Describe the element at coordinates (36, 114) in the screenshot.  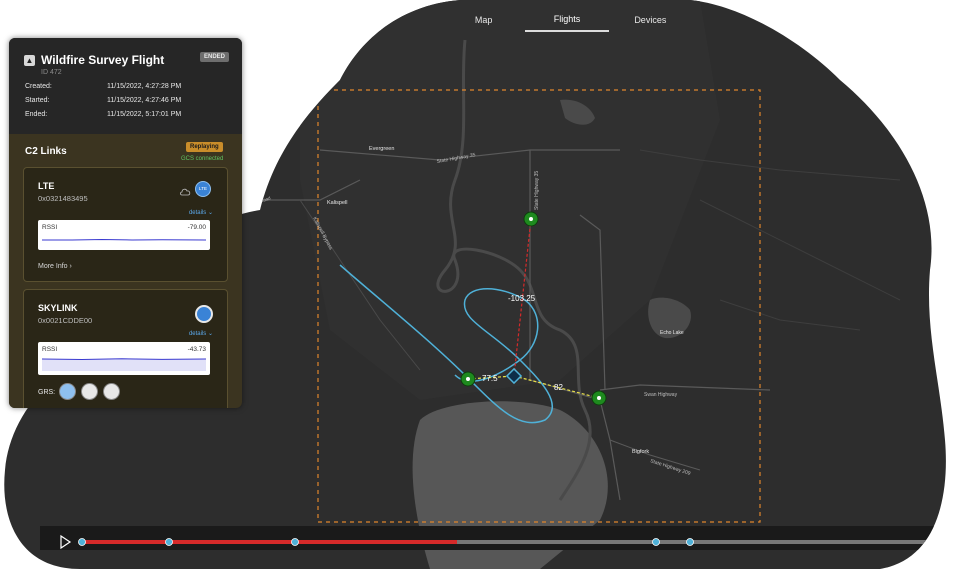
I see `ended-label: Ended:` at that location.